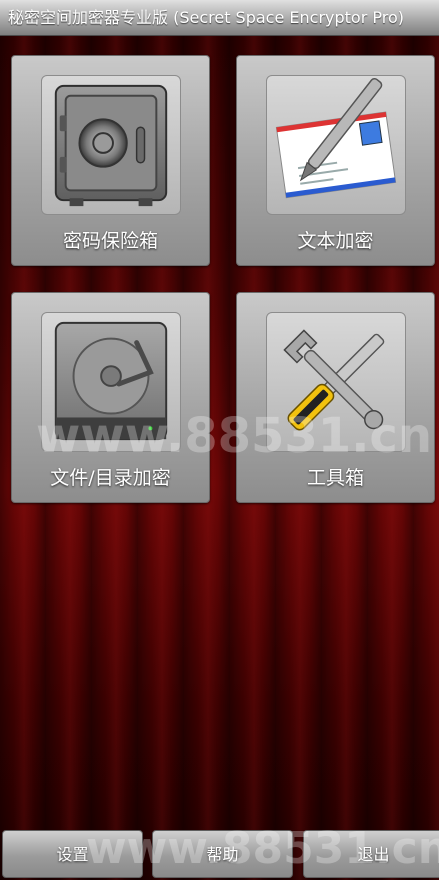 This screenshot has width=439, height=880. I want to click on app-title: 秘密空间加密器专业版 (Secret Space Encryptor Pro), so click(206, 17).